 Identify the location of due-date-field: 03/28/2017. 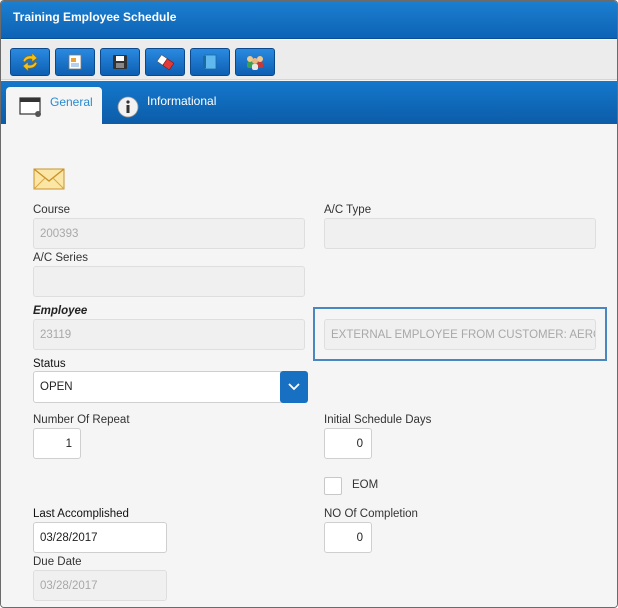
(100, 585).